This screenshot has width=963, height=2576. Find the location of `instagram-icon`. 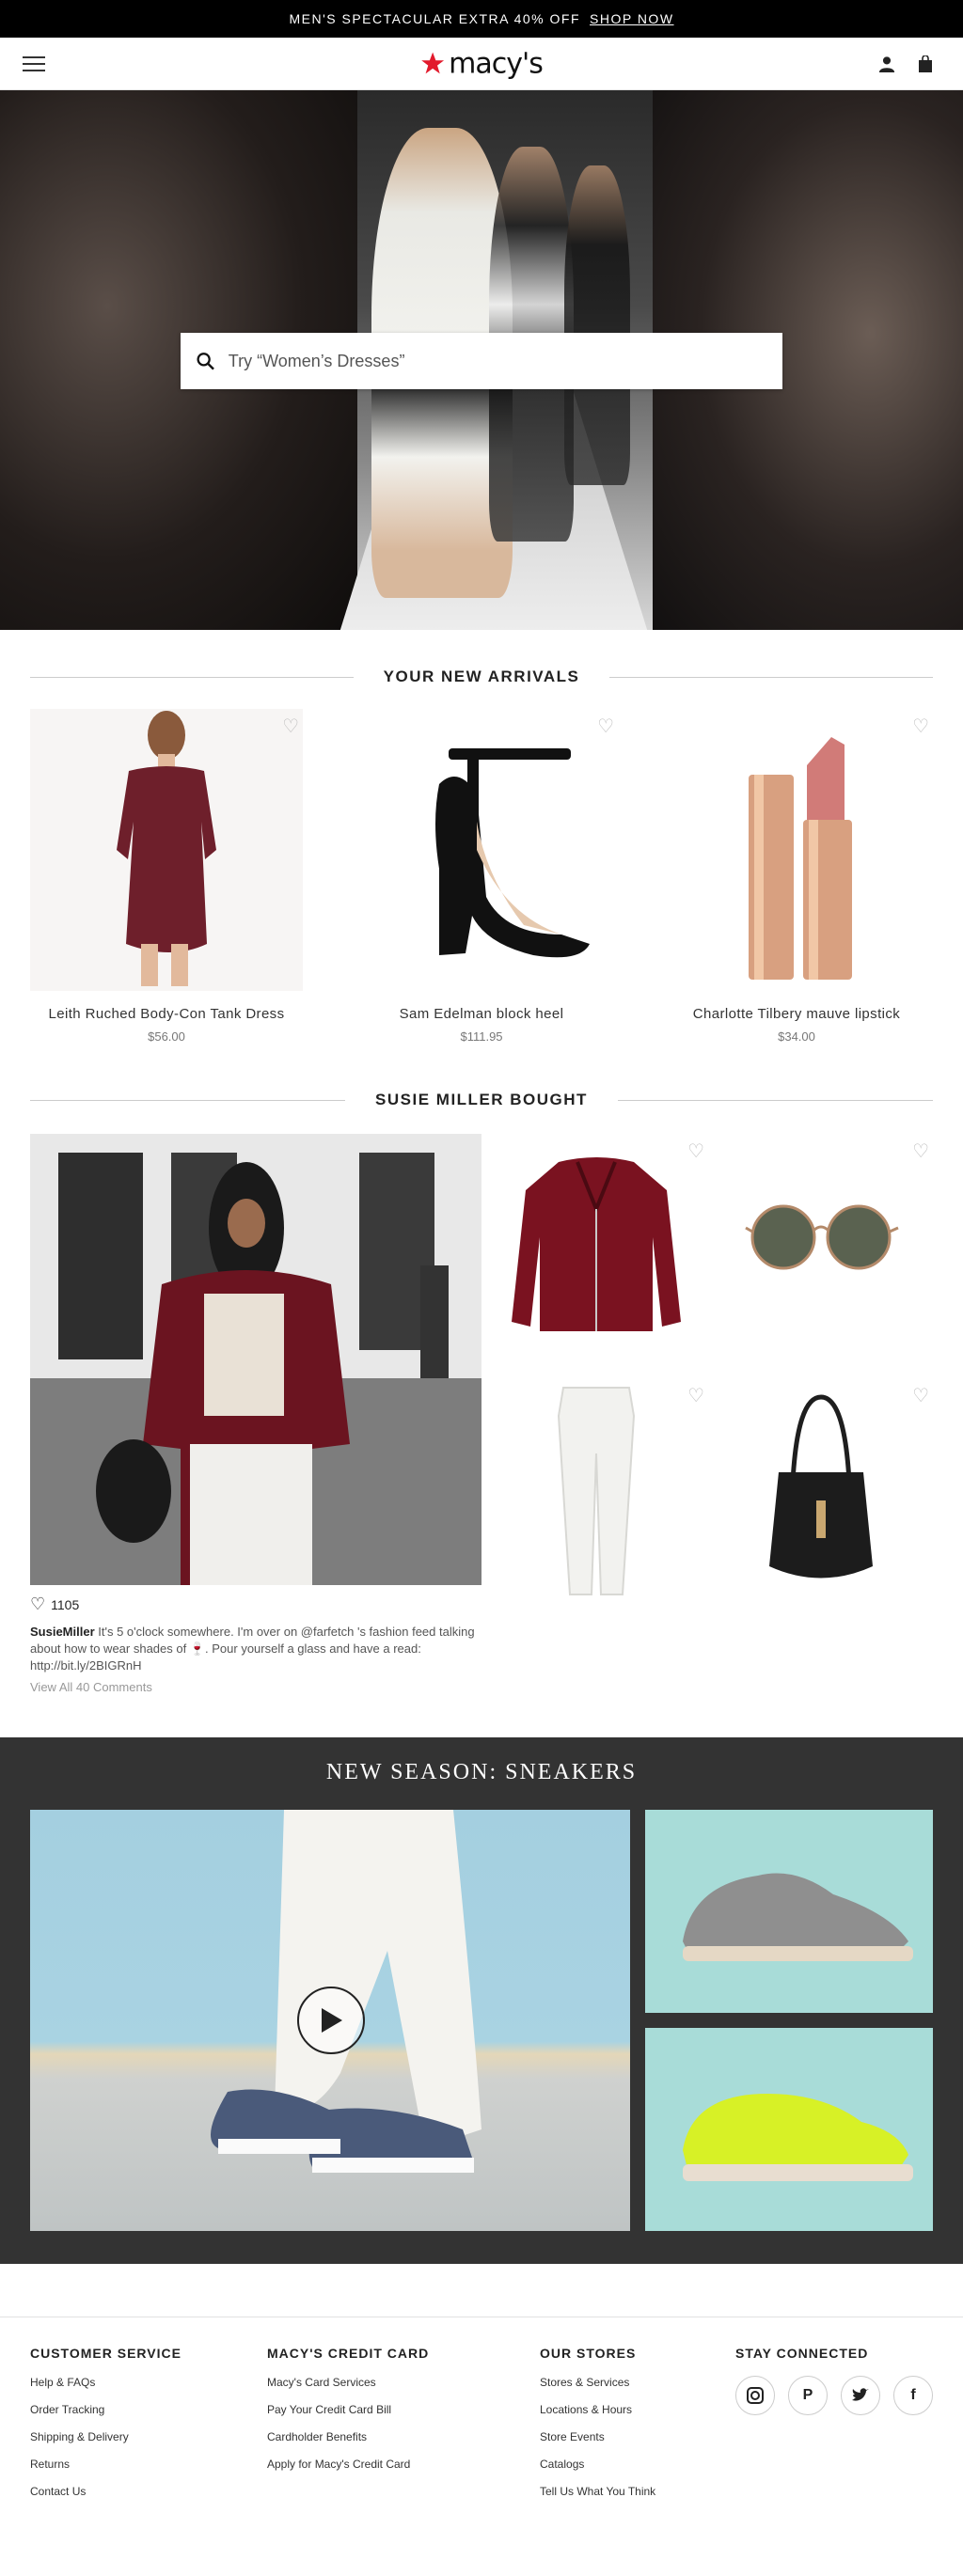

instagram-icon is located at coordinates (755, 2396).